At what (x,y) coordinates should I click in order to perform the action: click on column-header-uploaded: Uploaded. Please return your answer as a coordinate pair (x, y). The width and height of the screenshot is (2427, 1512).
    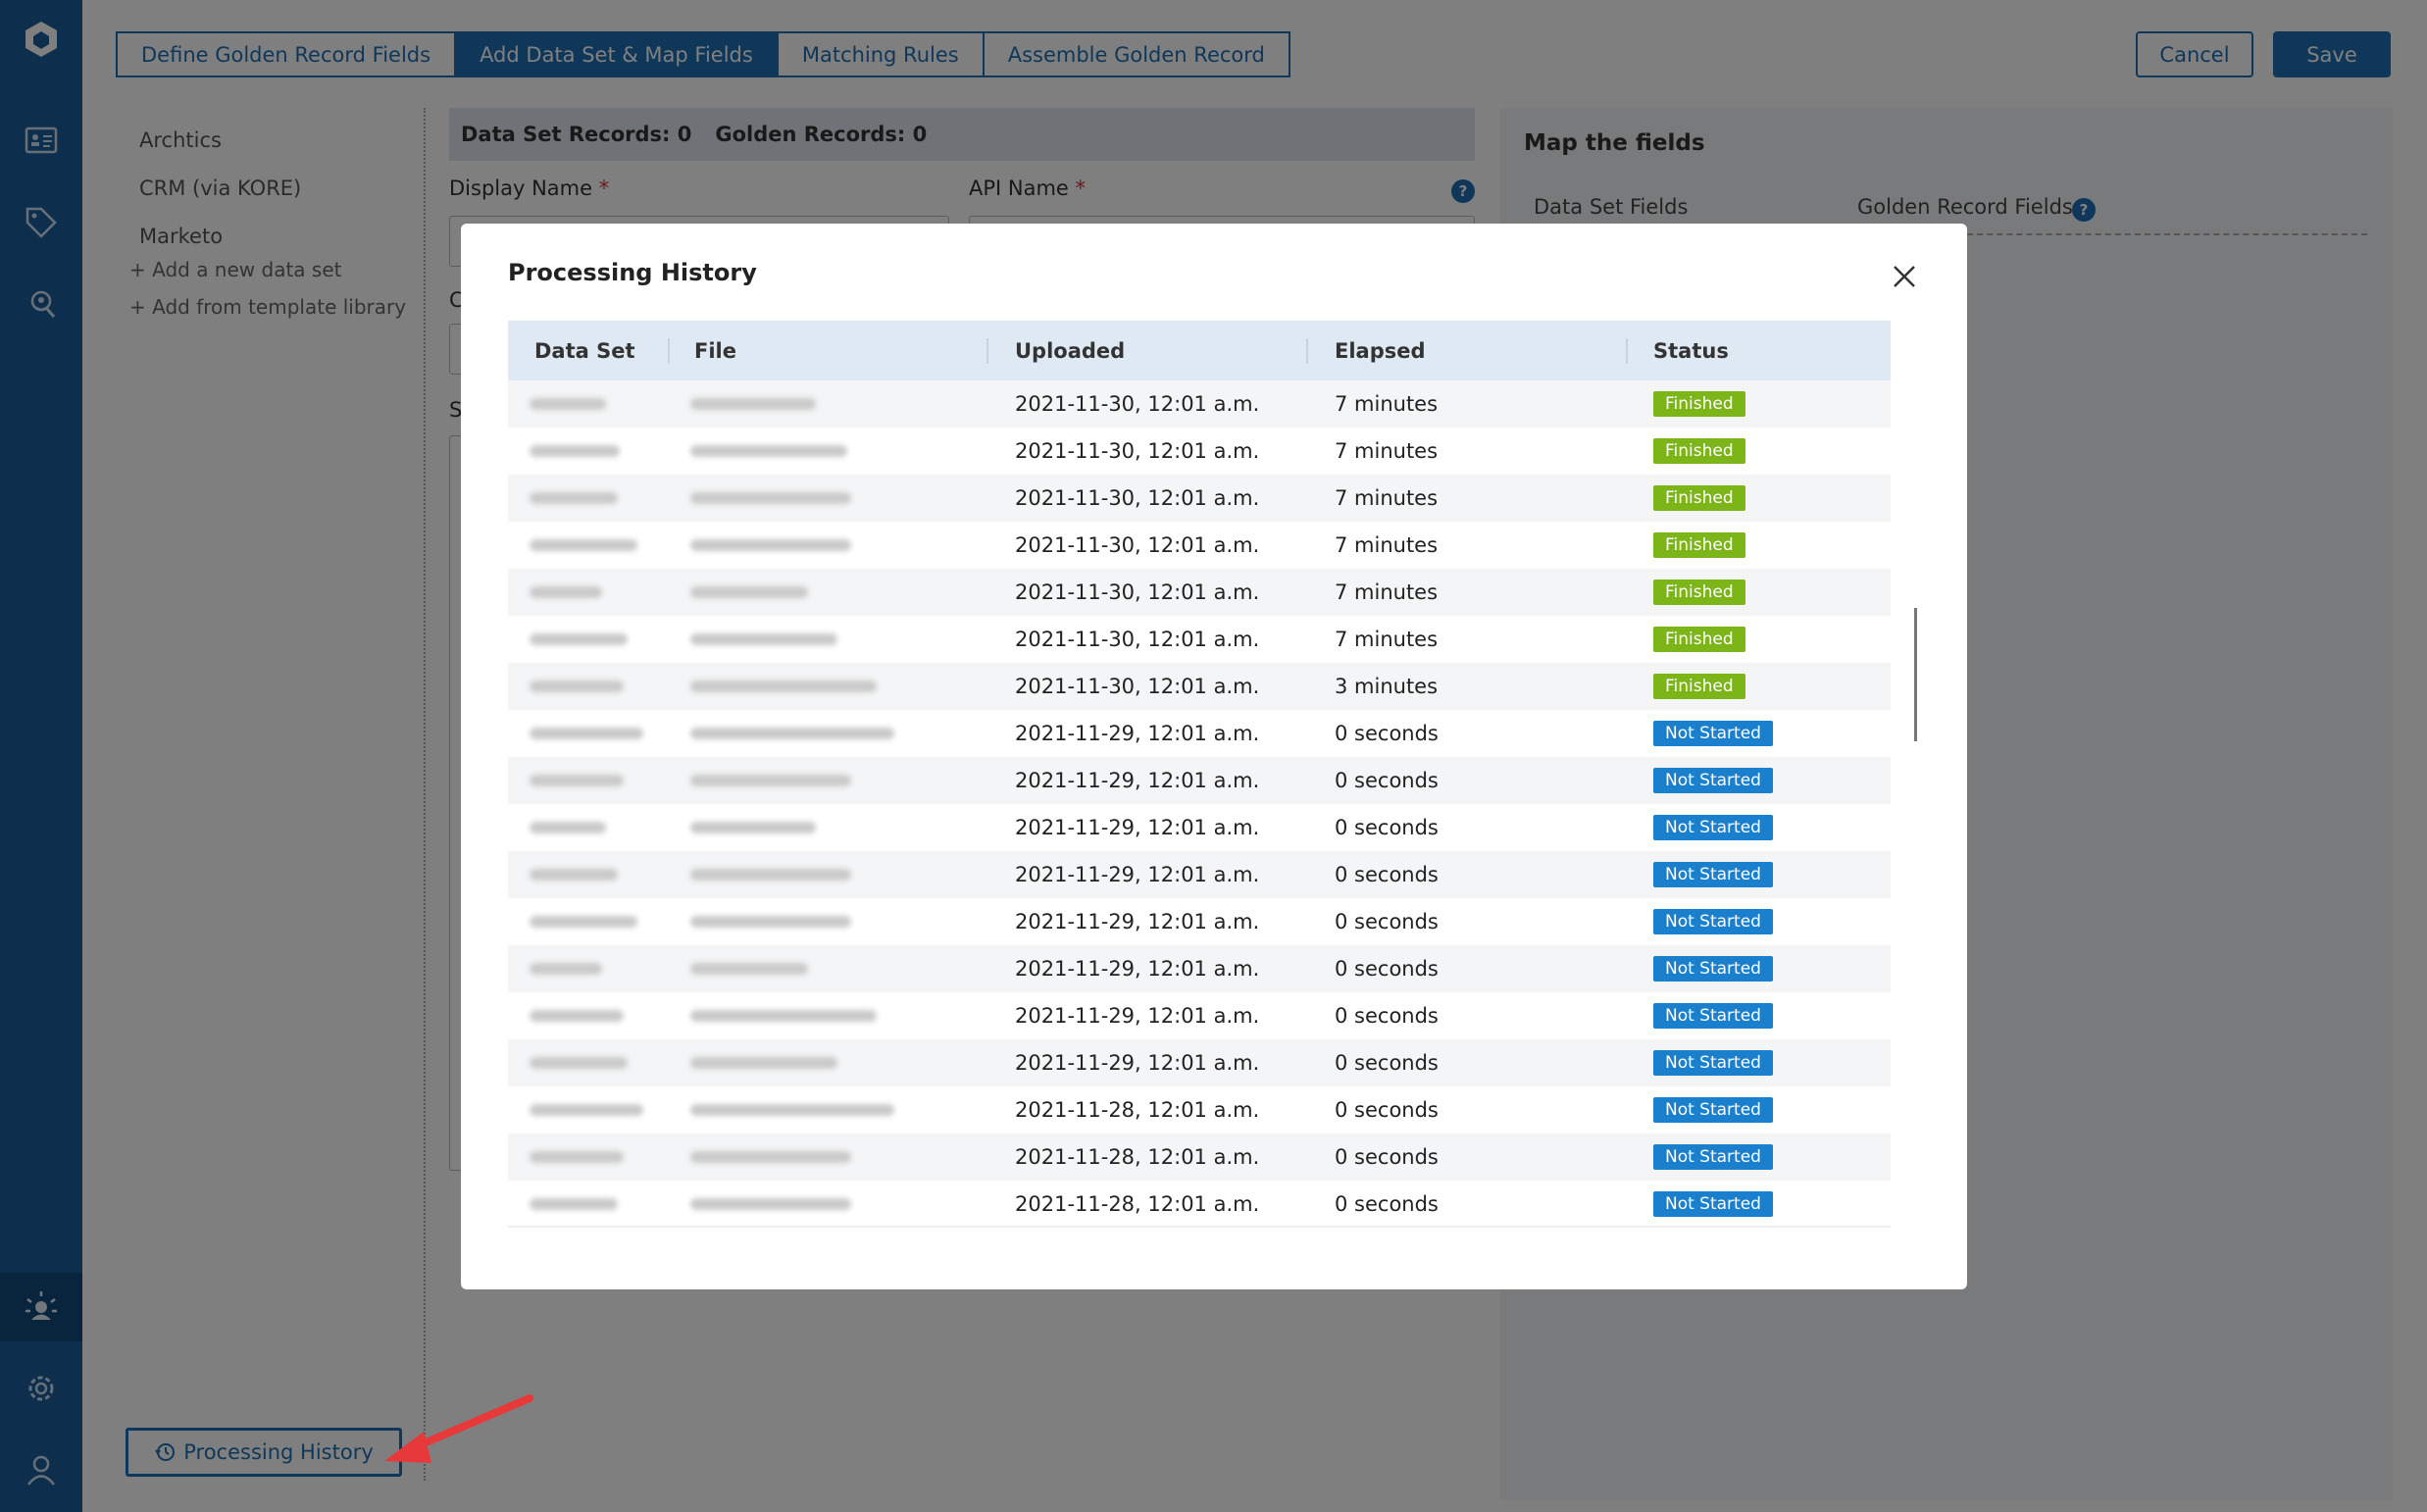
    Looking at the image, I should click on (1070, 350).